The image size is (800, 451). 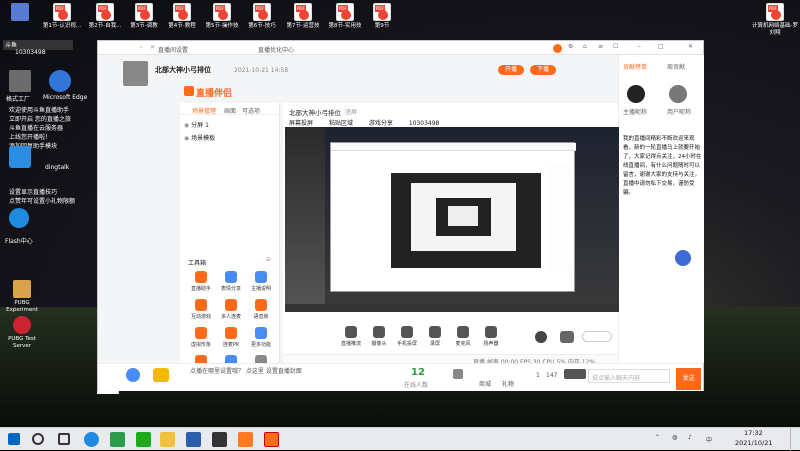 I want to click on gift-label: 礼物, so click(x=508, y=383).